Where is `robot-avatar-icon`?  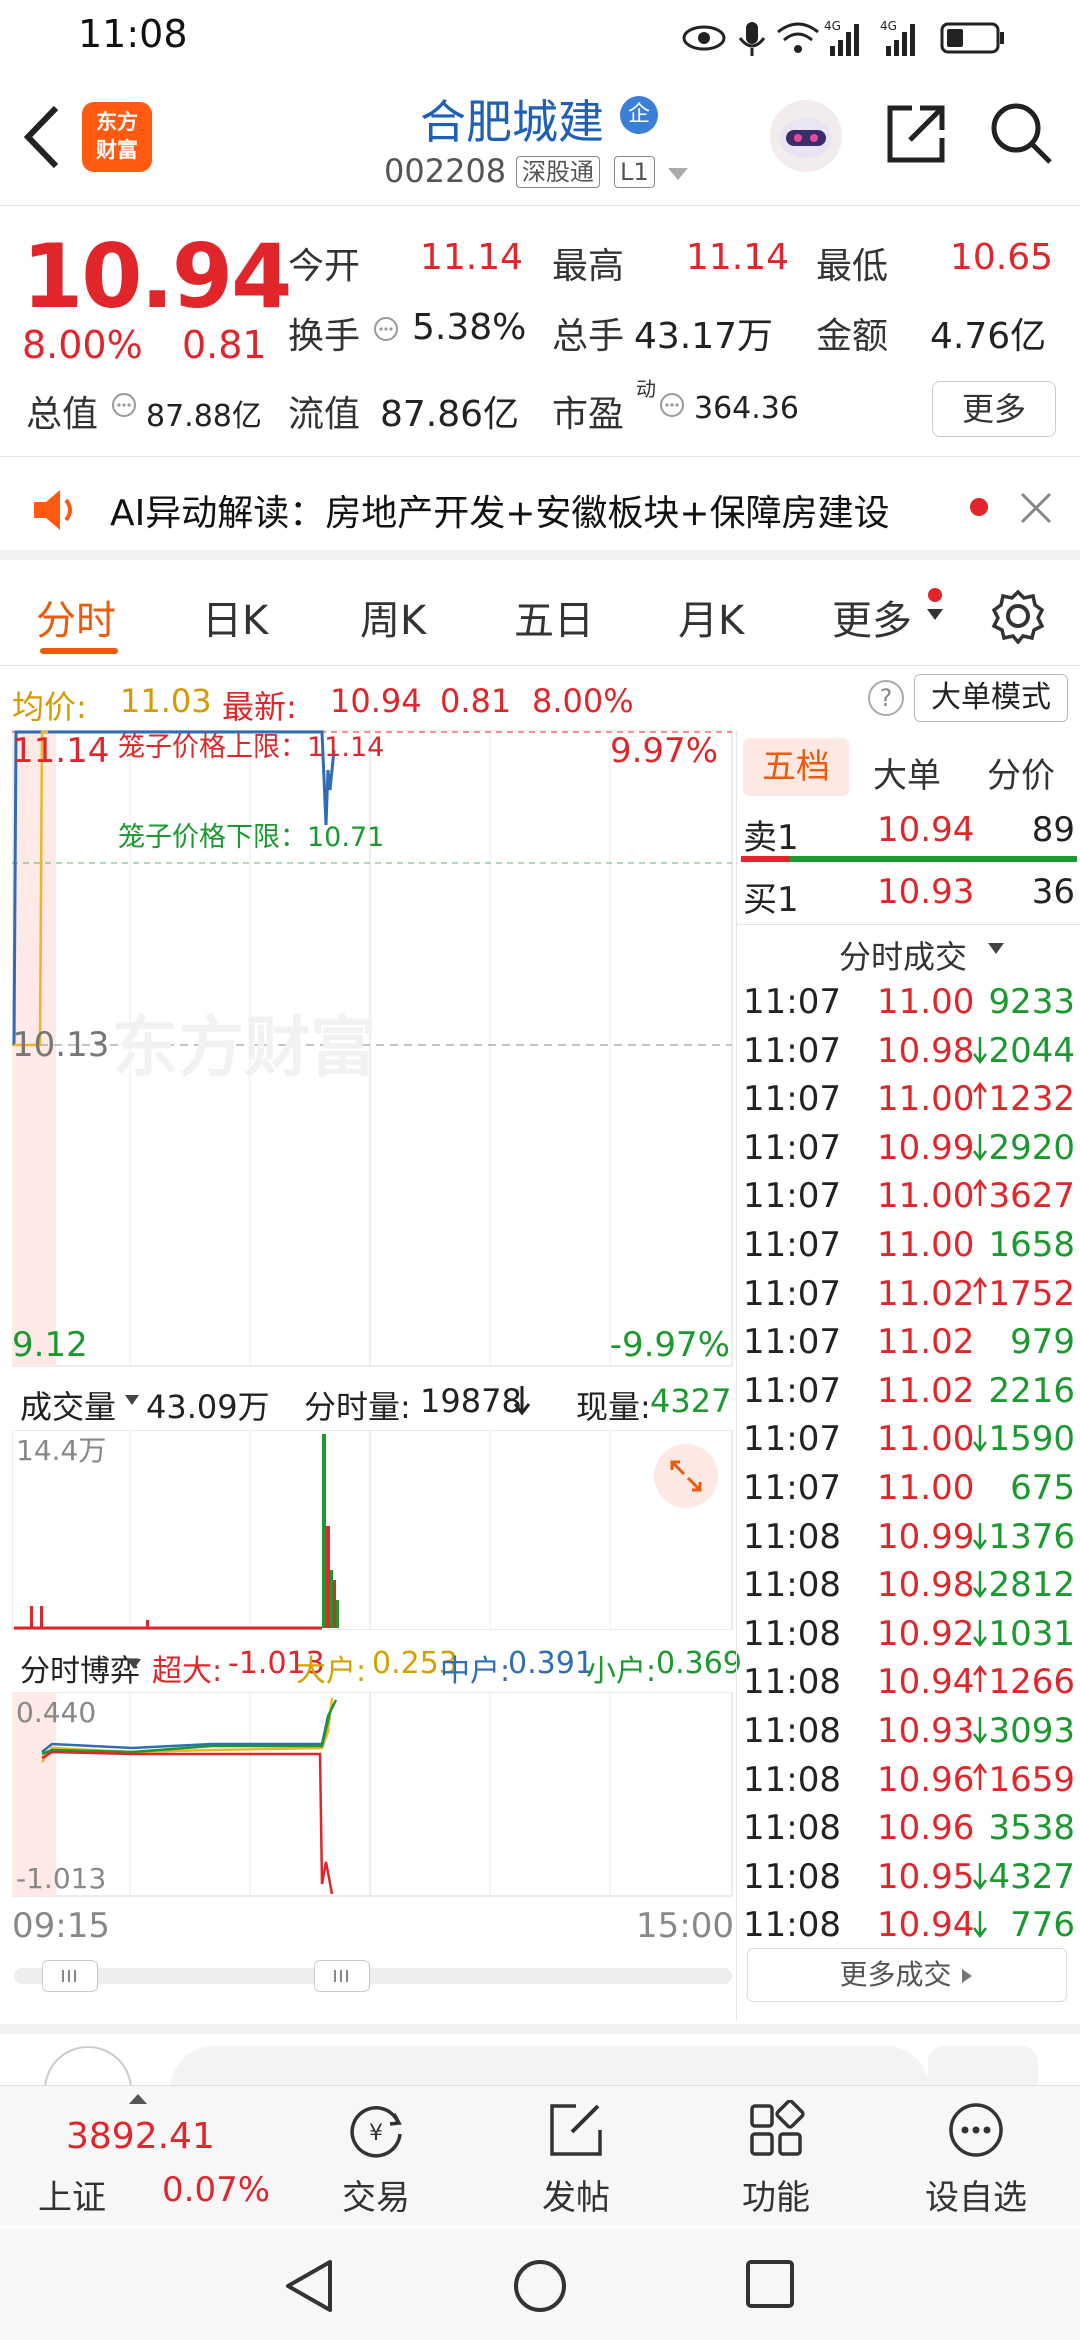
robot-avatar-icon is located at coordinates (806, 136).